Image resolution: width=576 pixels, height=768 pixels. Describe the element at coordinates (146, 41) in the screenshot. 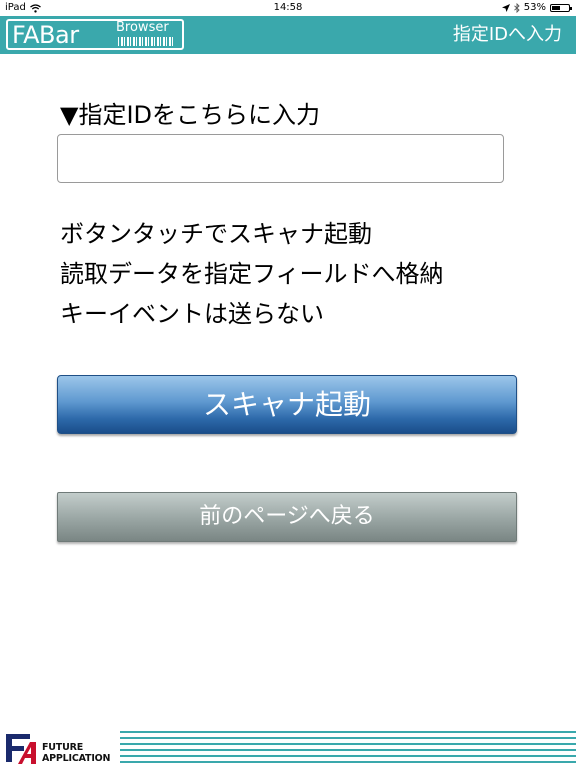

I see `barcode-icon` at that location.